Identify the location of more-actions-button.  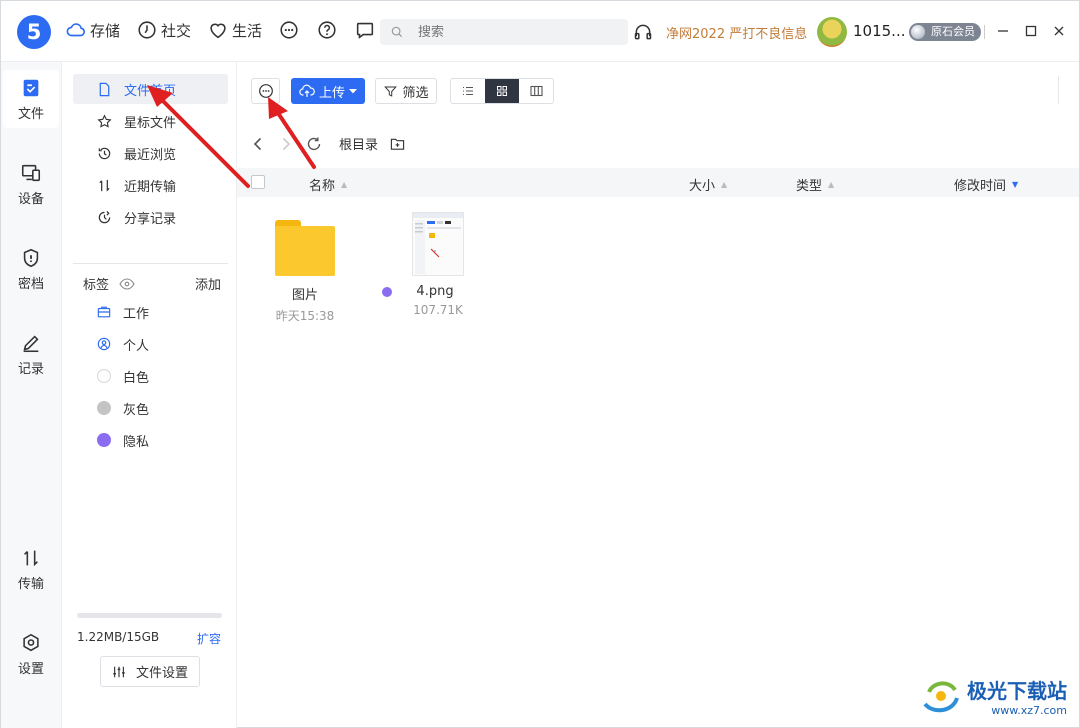
(265, 91).